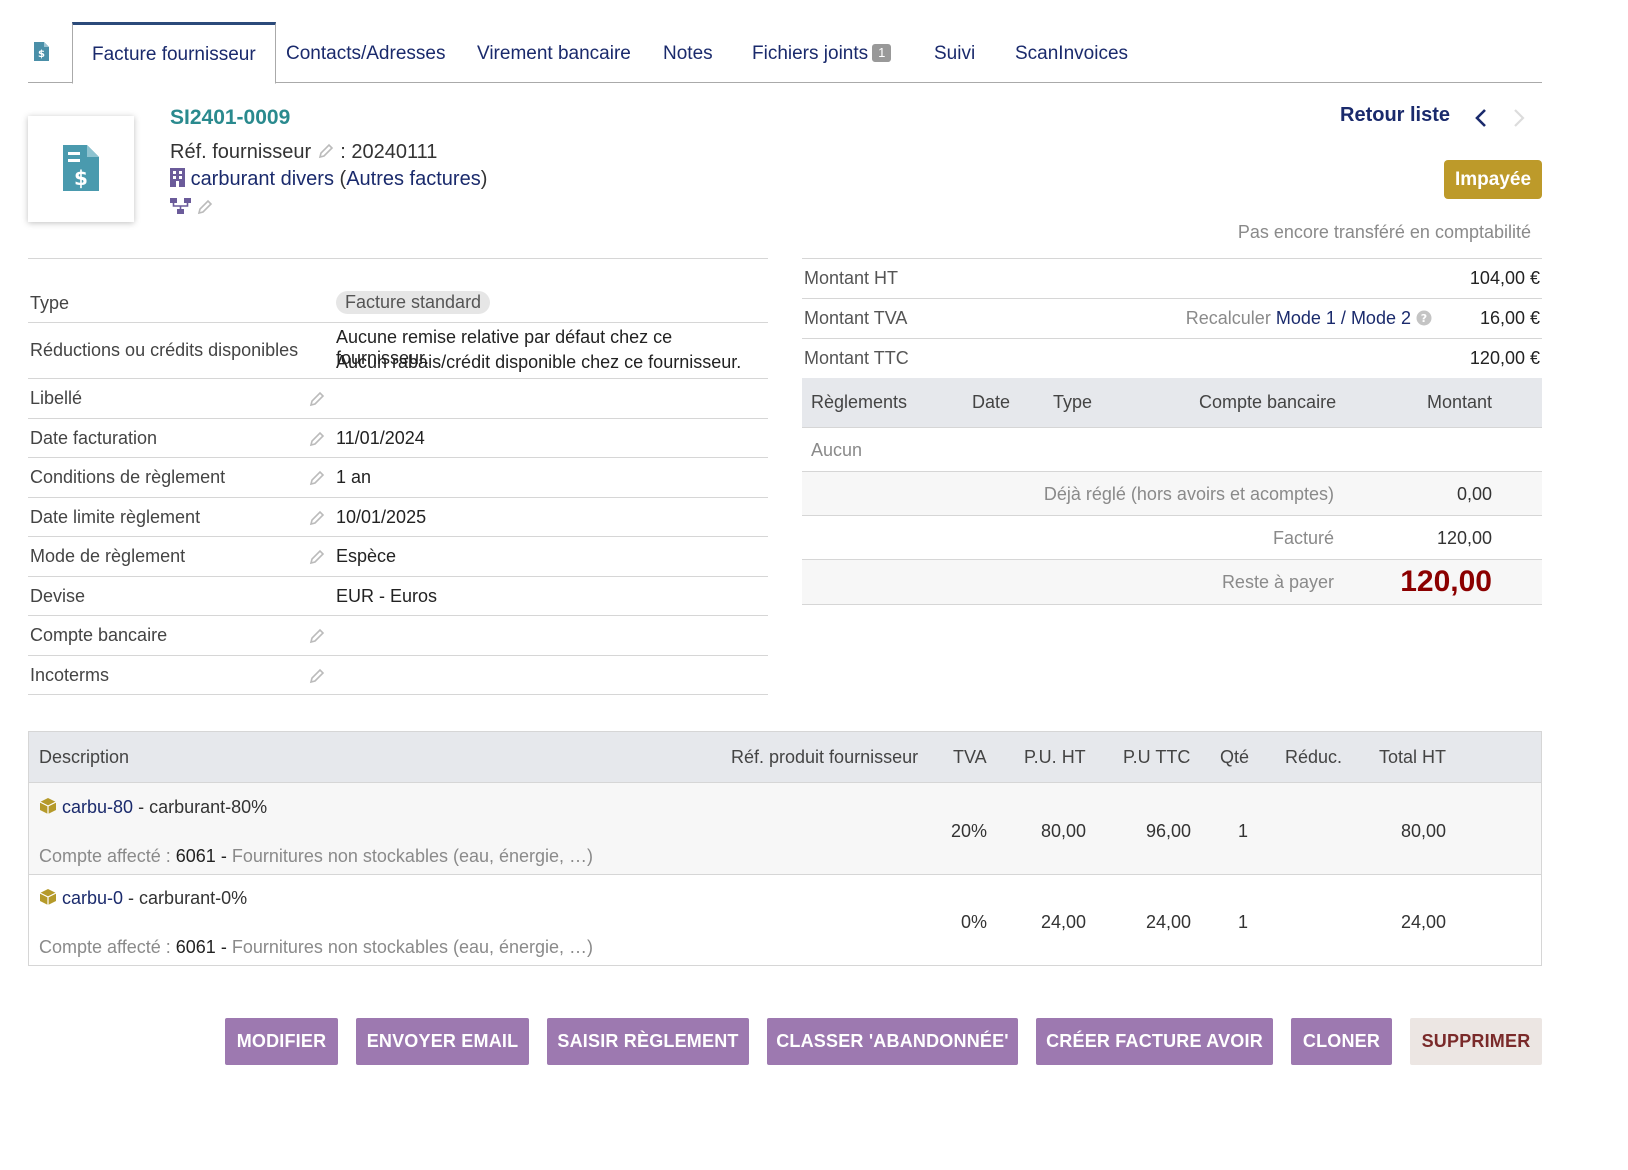 The width and height of the screenshot is (1628, 1170). What do you see at coordinates (484, 179) in the screenshot?
I see `paren-close: )` at bounding box center [484, 179].